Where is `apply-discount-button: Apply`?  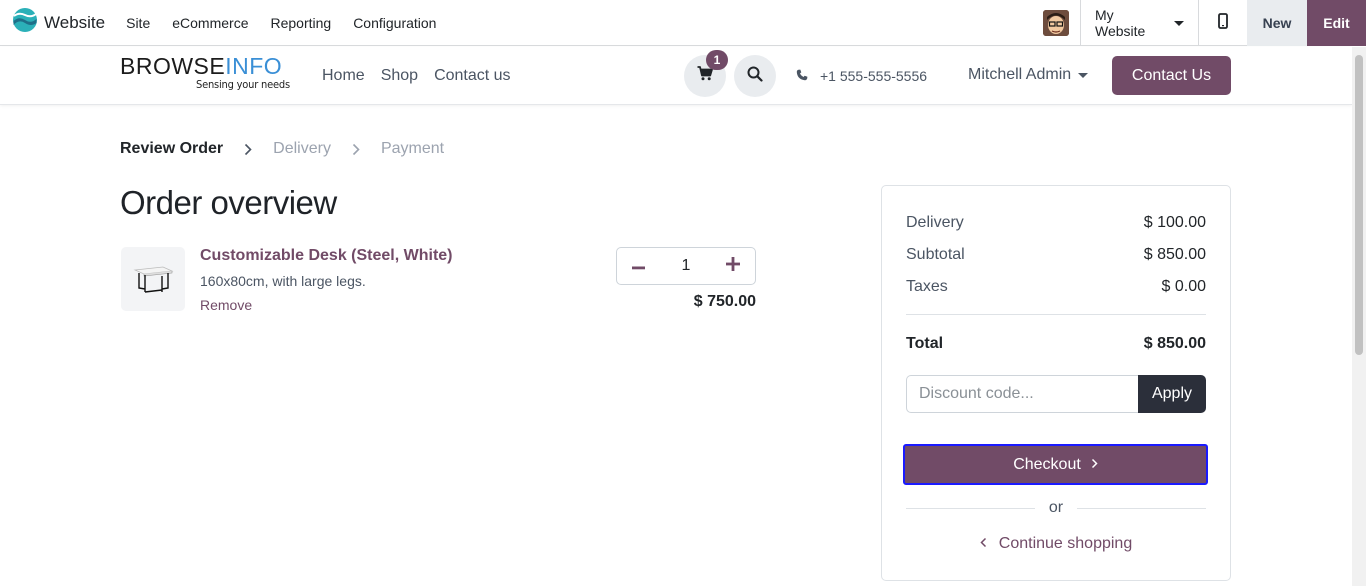 apply-discount-button: Apply is located at coordinates (1172, 394).